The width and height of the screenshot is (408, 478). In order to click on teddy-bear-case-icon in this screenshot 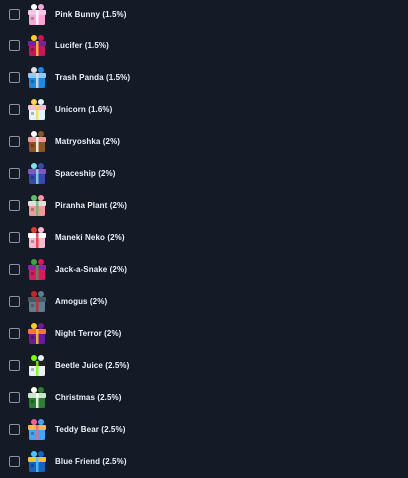, I will do `click(37, 429)`.